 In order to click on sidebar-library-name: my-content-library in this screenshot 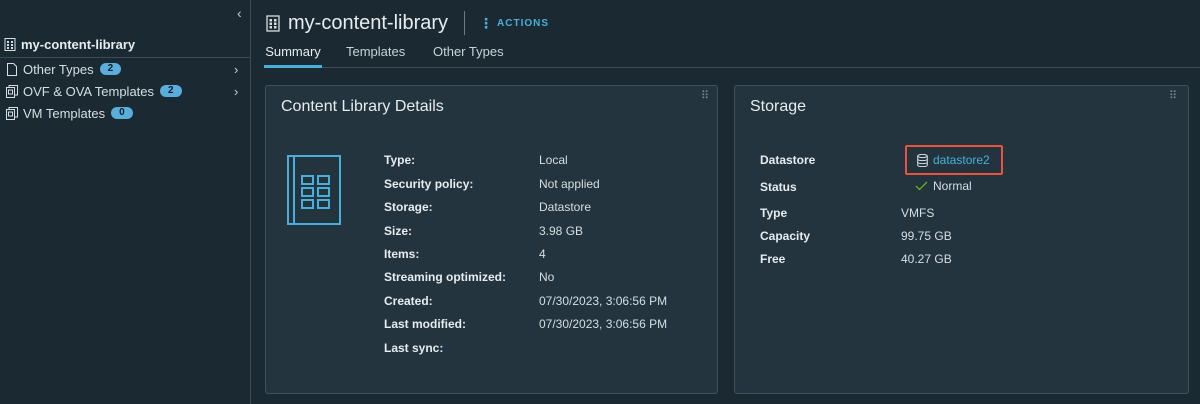, I will do `click(78, 44)`.